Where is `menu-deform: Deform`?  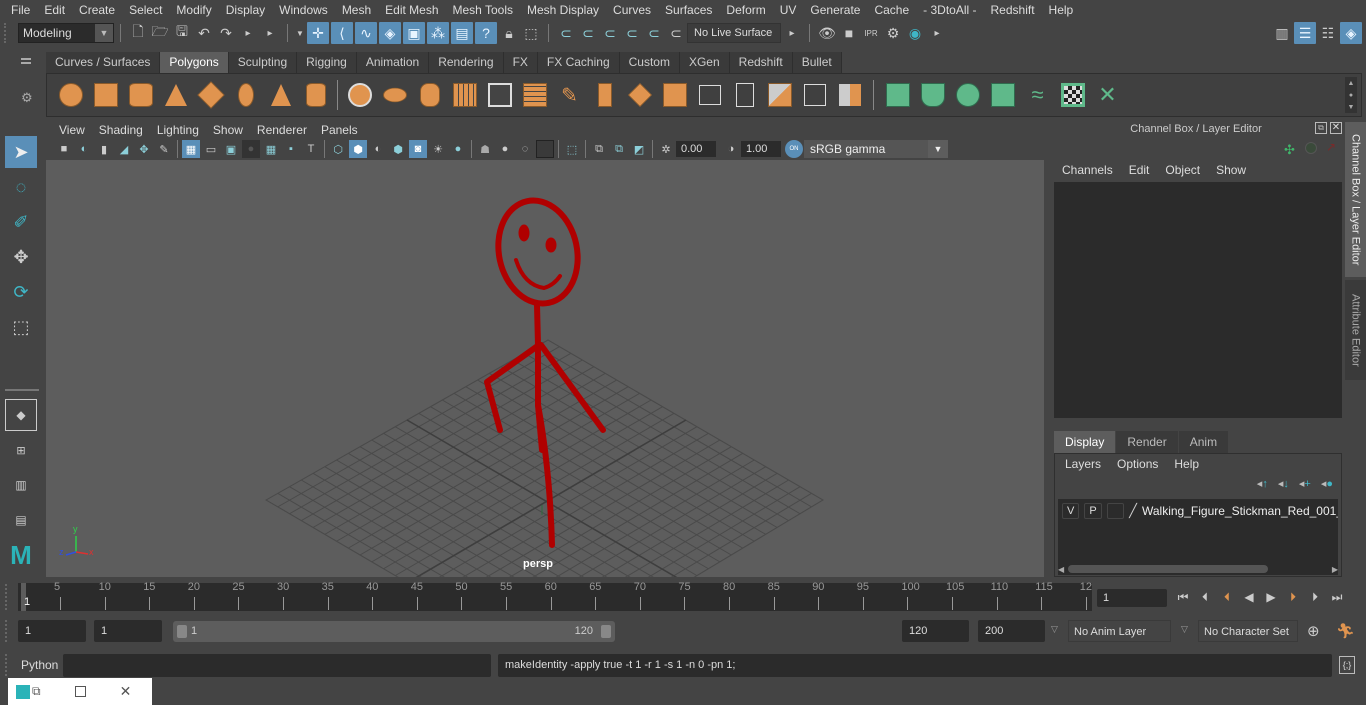 menu-deform: Deform is located at coordinates (745, 10).